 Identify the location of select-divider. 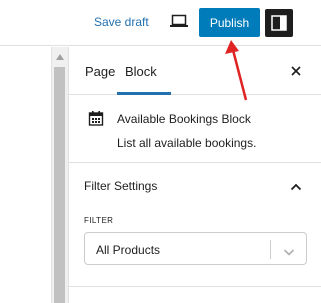
(270, 249).